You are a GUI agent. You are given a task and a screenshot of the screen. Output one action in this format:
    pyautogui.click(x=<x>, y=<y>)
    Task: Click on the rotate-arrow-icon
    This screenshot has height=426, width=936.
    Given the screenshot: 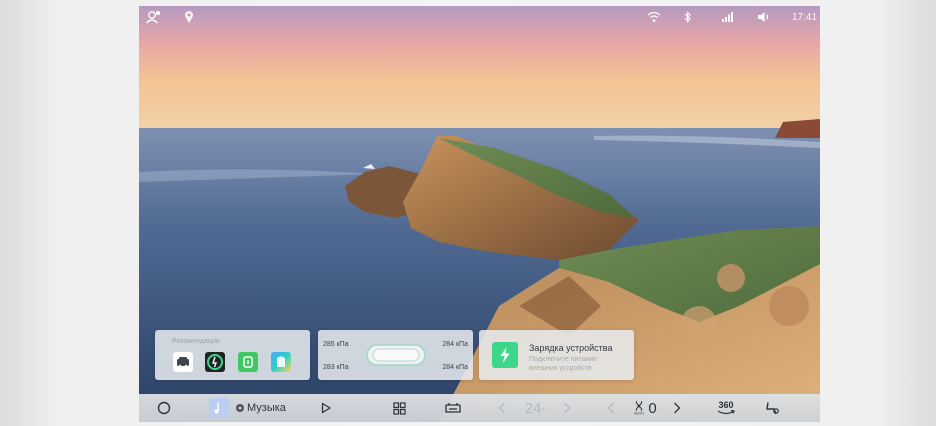 What is the action you would take?
    pyautogui.click(x=726, y=411)
    